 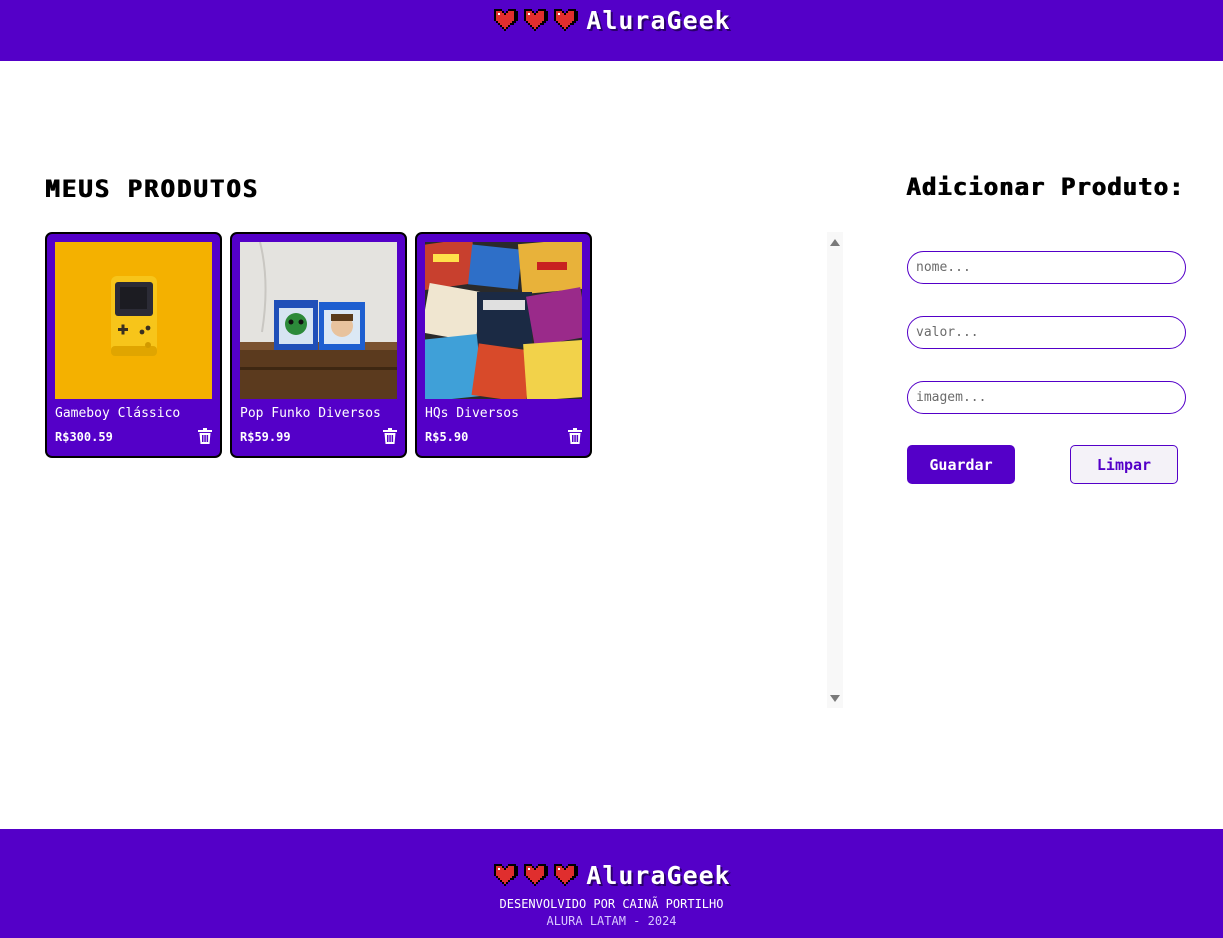 What do you see at coordinates (447, 437) in the screenshot?
I see `product-price: R$5.90` at bounding box center [447, 437].